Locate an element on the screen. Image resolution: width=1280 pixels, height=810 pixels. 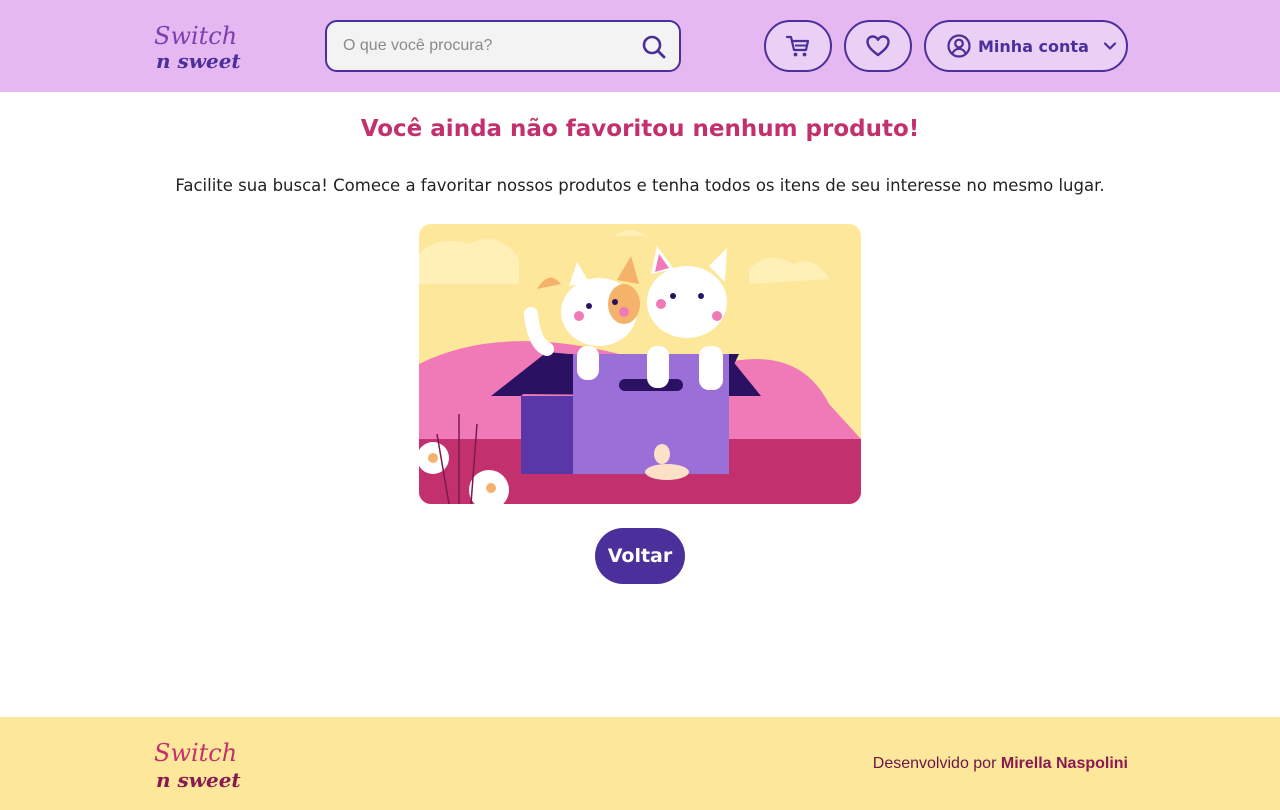
site-header: Switch n sweet Minha conta is located at coordinates (640, 46).